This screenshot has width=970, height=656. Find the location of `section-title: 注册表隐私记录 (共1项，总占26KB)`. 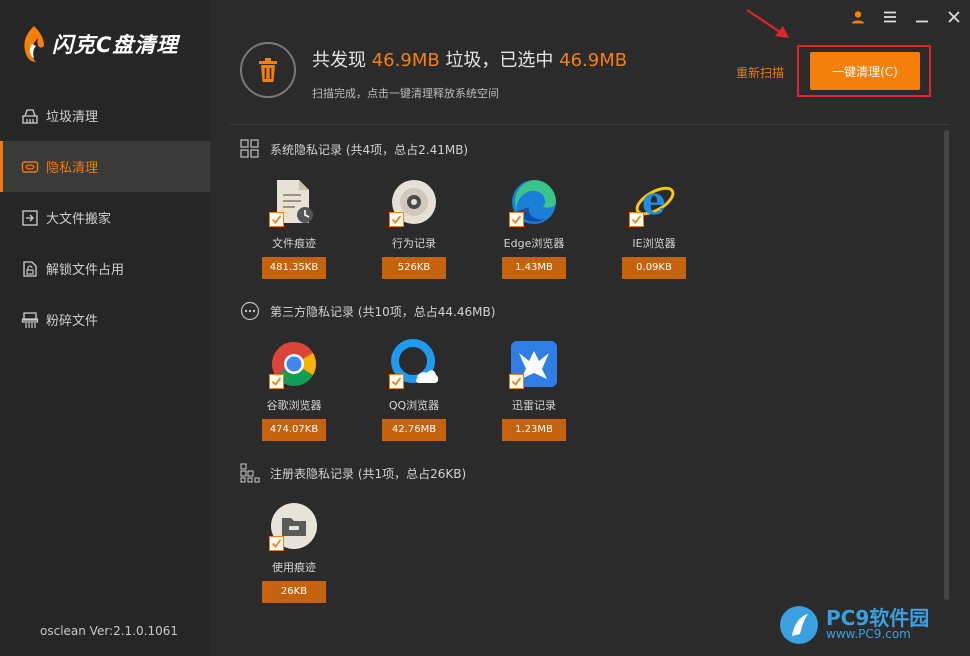

section-title: 注册表隐私记录 (共1项，总占26KB) is located at coordinates (368, 473).